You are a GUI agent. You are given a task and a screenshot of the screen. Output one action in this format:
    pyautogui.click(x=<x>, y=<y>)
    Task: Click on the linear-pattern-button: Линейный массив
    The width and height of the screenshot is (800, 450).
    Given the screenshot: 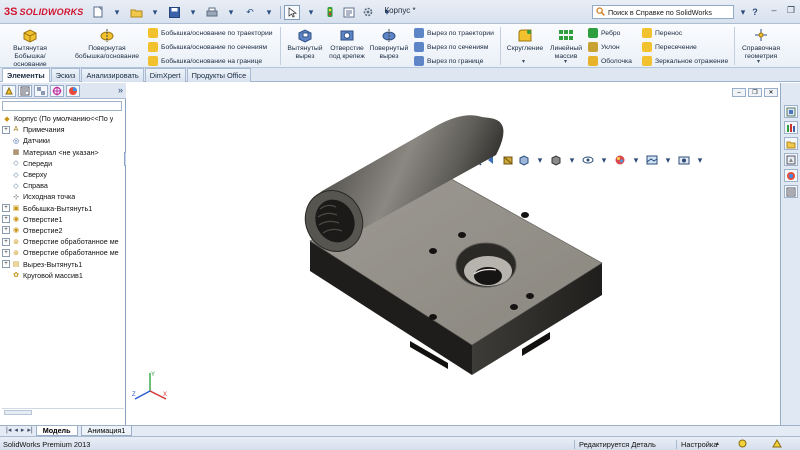 What is the action you would take?
    pyautogui.click(x=566, y=43)
    